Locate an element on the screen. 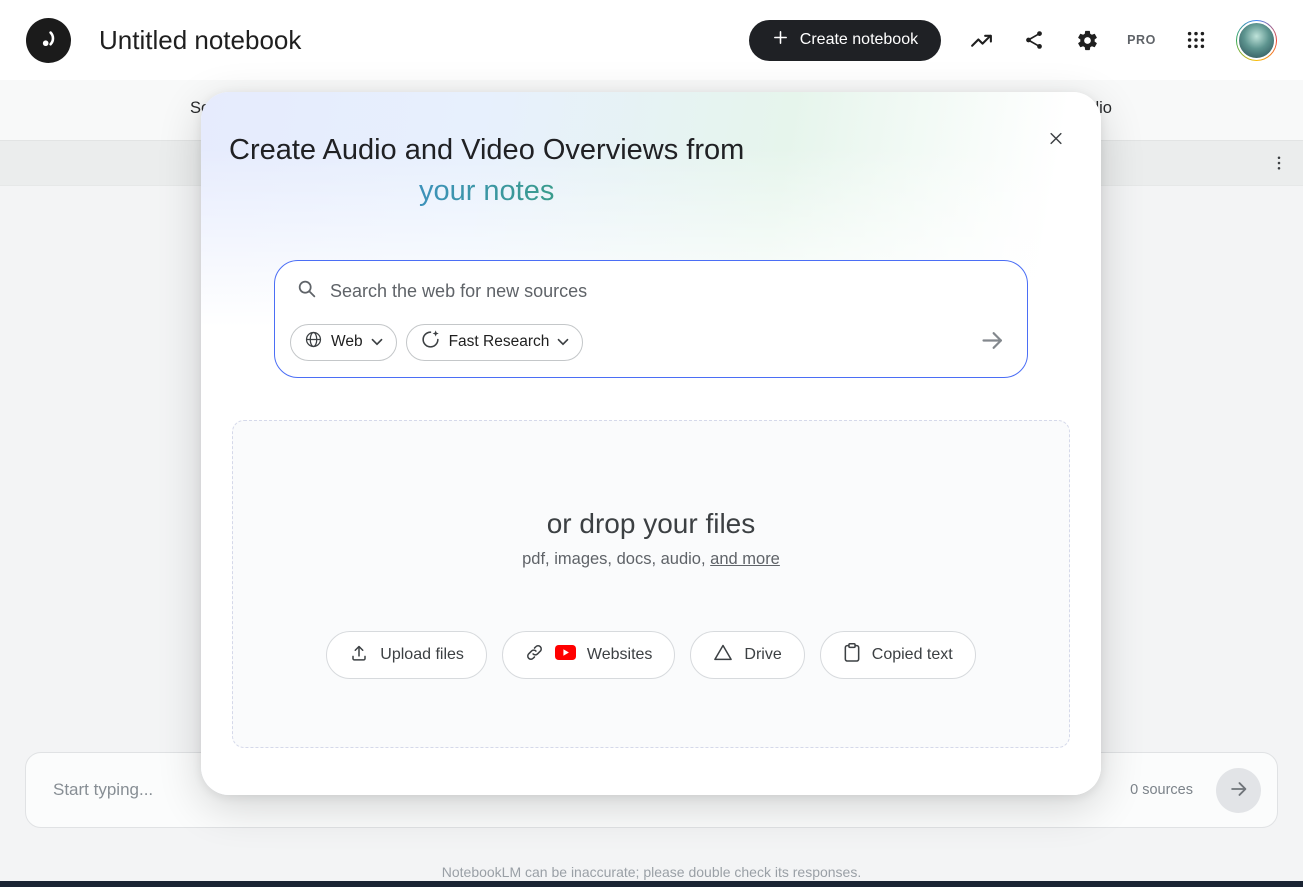  upload-files-label: Upload files is located at coordinates (422, 654).